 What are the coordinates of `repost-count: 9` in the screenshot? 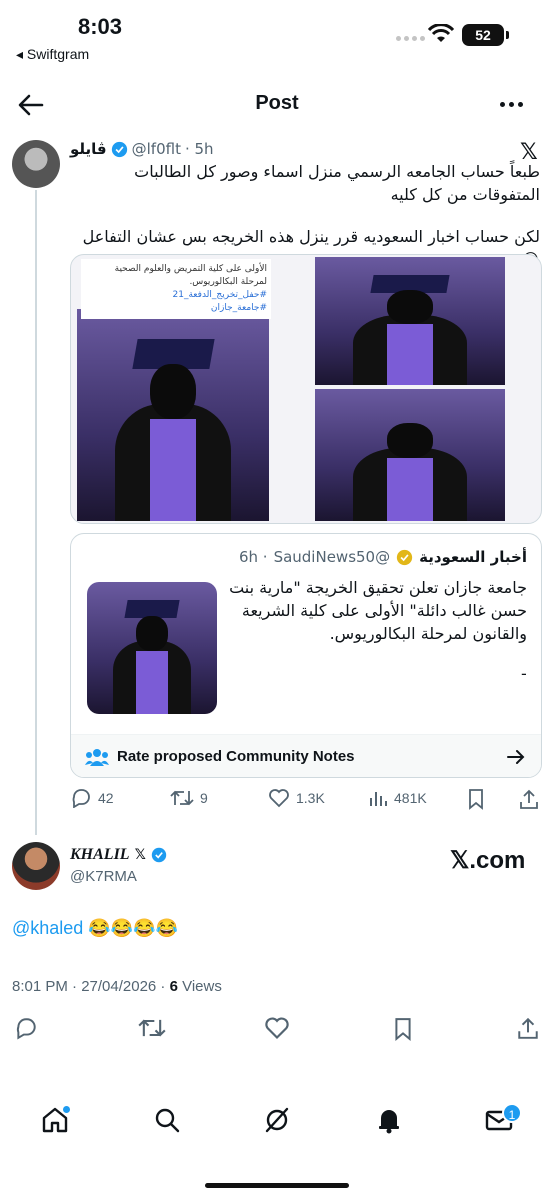 It's located at (204, 798).